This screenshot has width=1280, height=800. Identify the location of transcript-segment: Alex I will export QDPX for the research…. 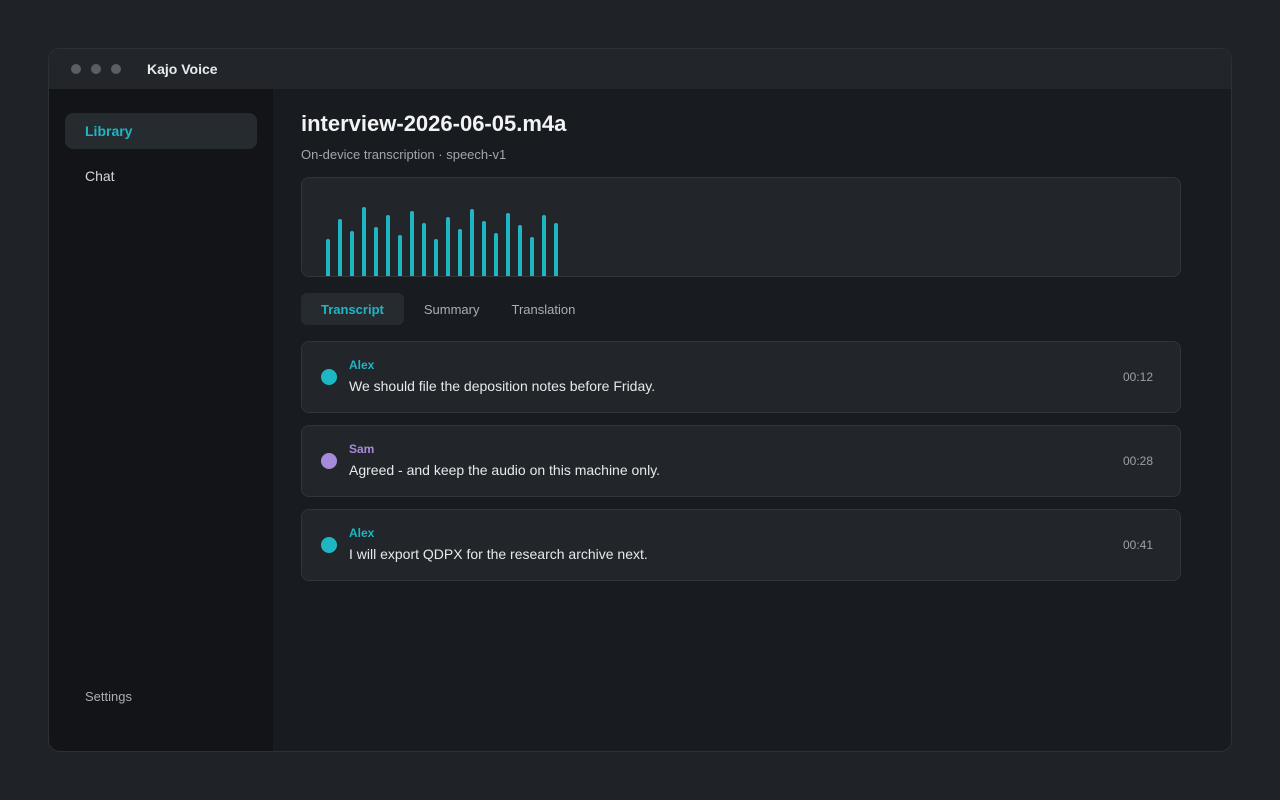
(741, 545).